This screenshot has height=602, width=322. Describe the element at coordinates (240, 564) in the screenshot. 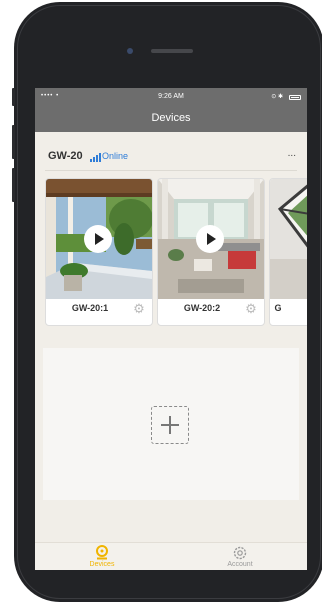

I see `tab-account-label: Account` at that location.